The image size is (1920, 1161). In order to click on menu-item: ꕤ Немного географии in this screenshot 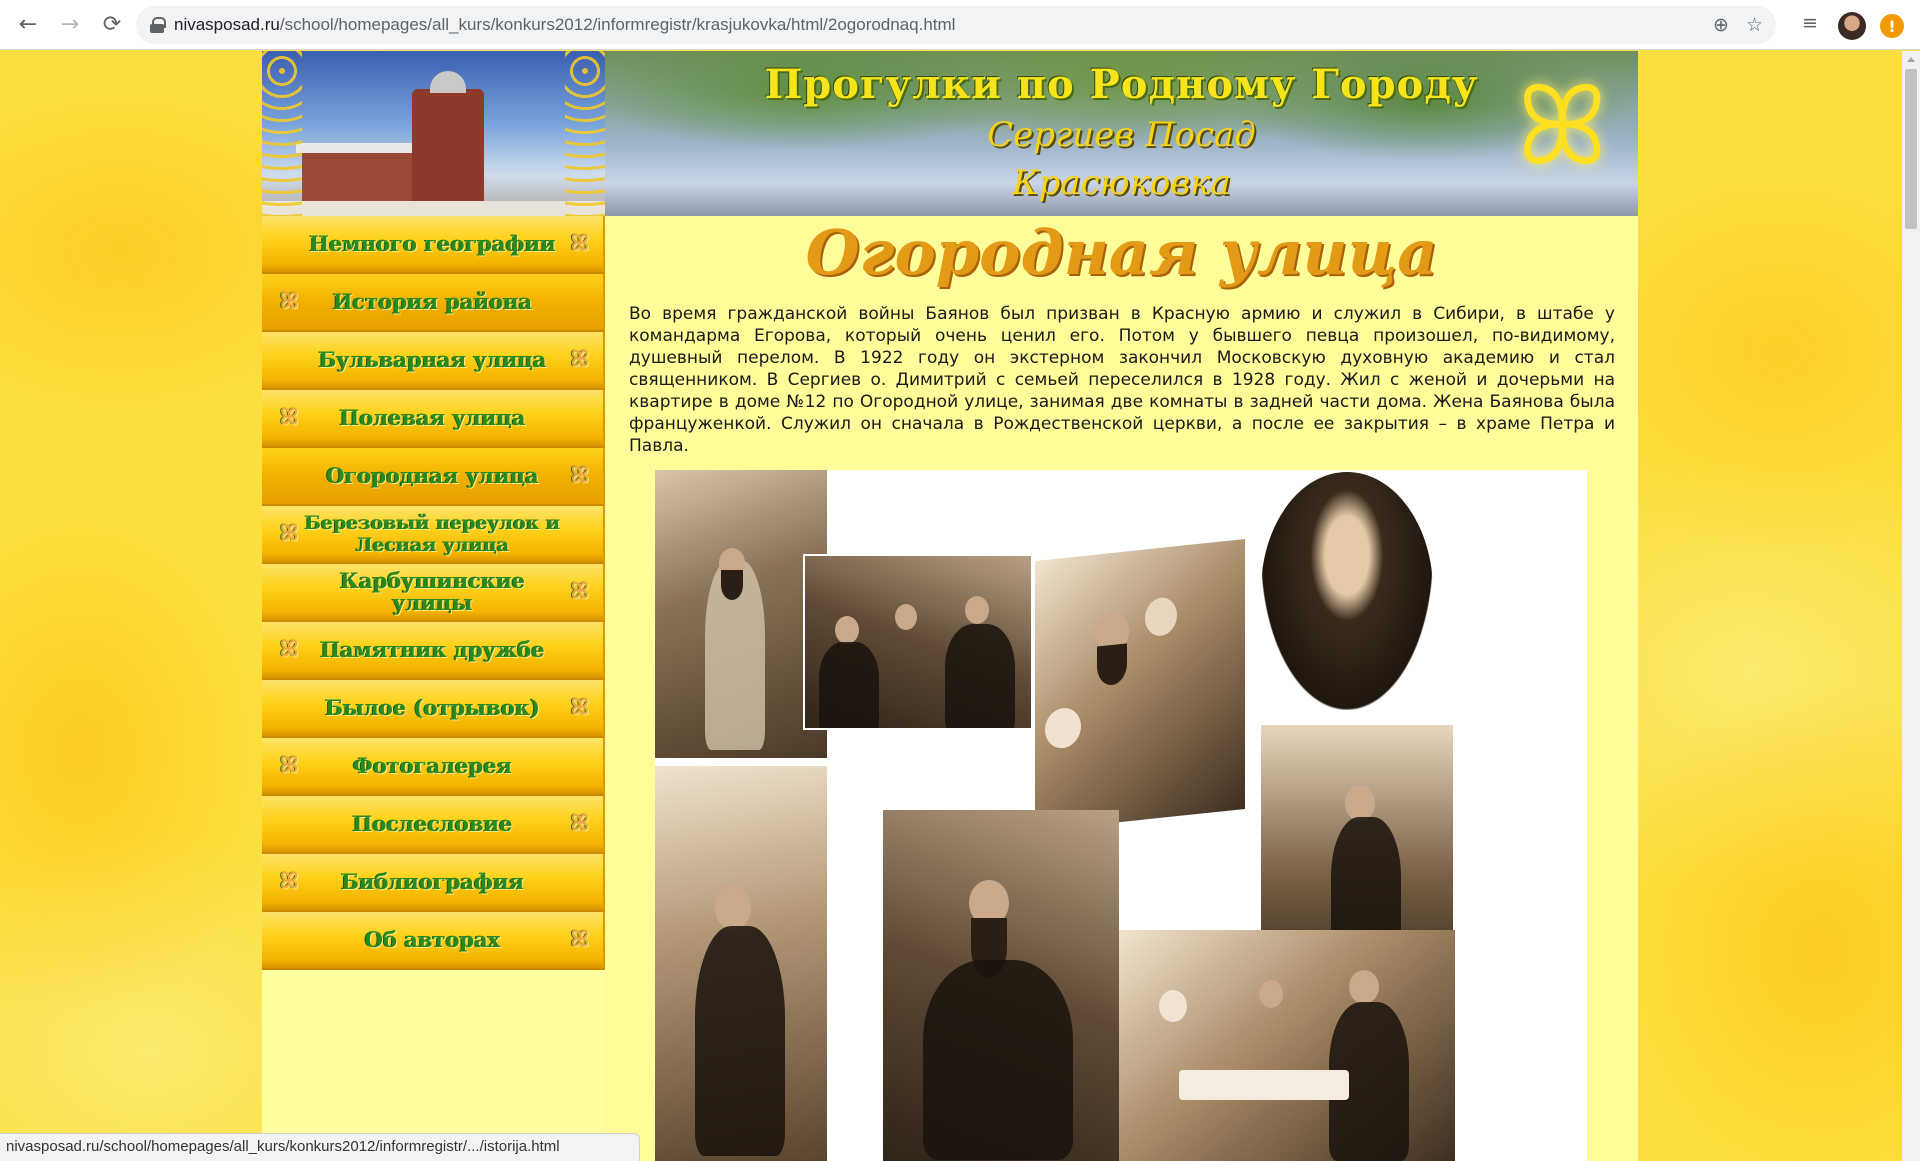, I will do `click(433, 245)`.